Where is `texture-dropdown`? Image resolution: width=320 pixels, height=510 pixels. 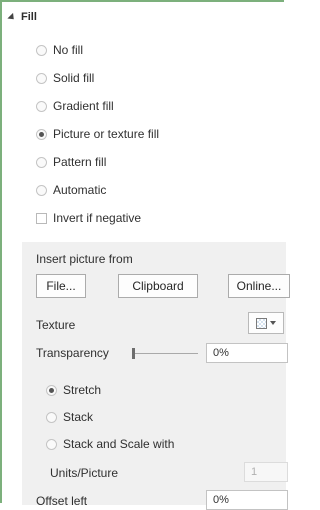
texture-dropdown is located at coordinates (266, 323).